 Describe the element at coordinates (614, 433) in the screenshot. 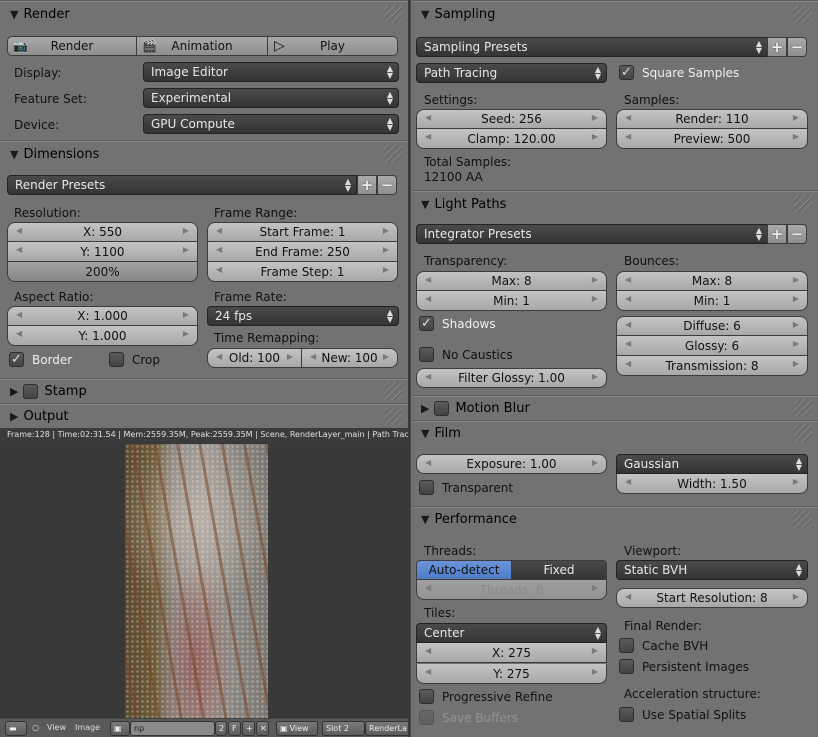

I see `film-panel-header: ▼ Film` at that location.